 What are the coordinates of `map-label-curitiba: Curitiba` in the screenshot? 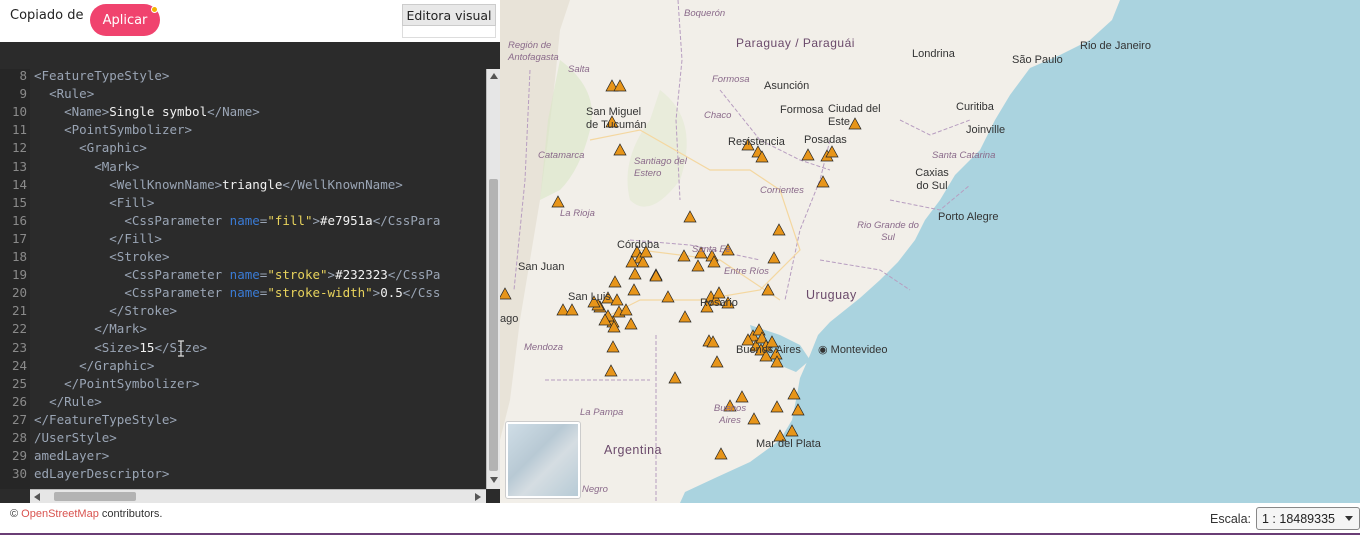 It's located at (975, 107).